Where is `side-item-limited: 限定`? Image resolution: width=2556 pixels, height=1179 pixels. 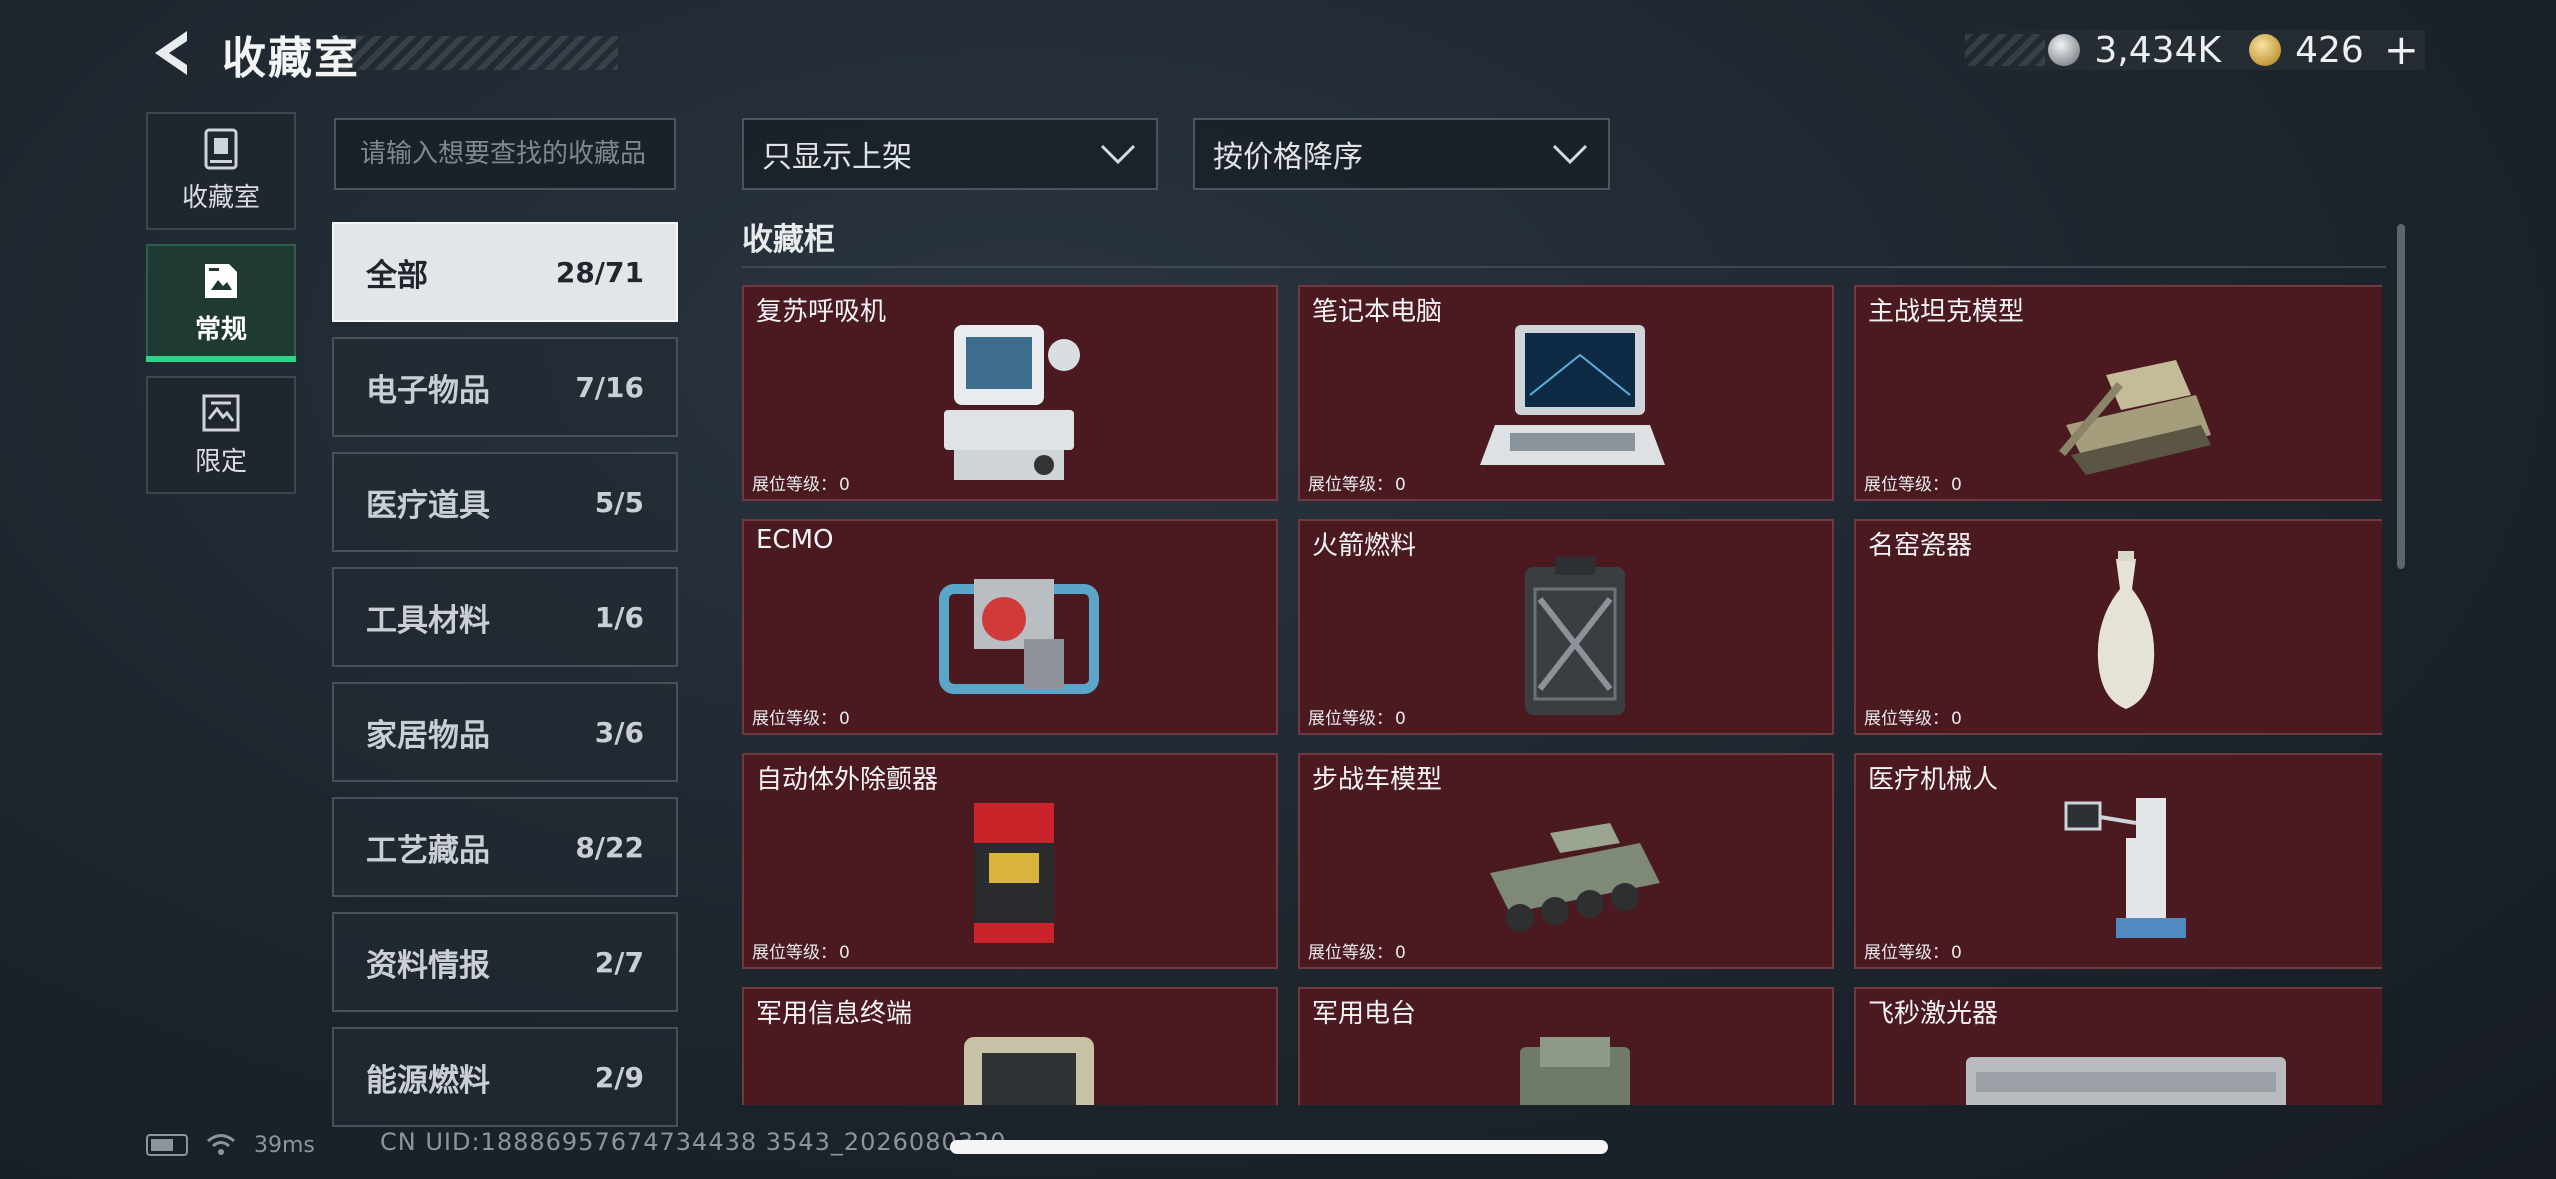 side-item-limited: 限定 is located at coordinates (221, 435).